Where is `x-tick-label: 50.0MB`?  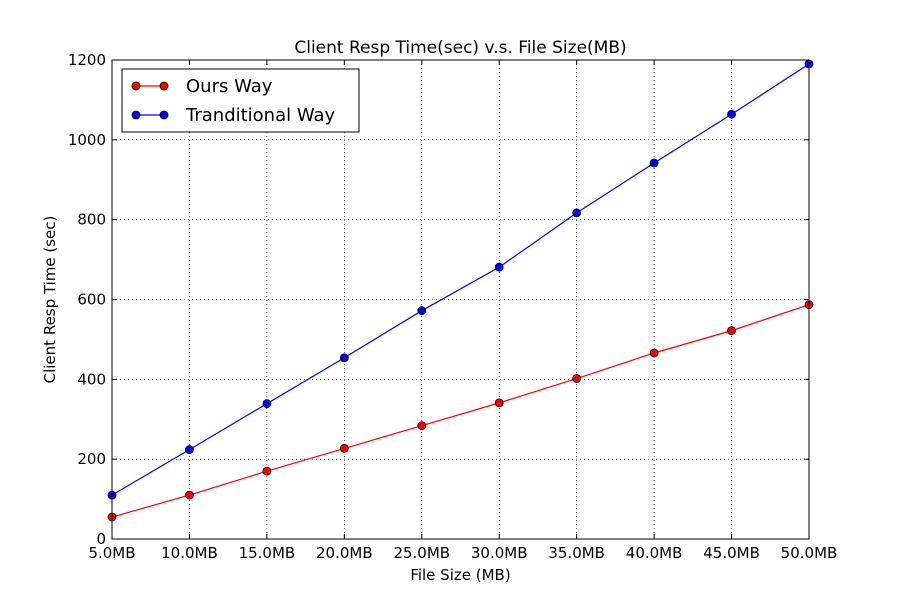
x-tick-label: 50.0MB is located at coordinates (809, 553).